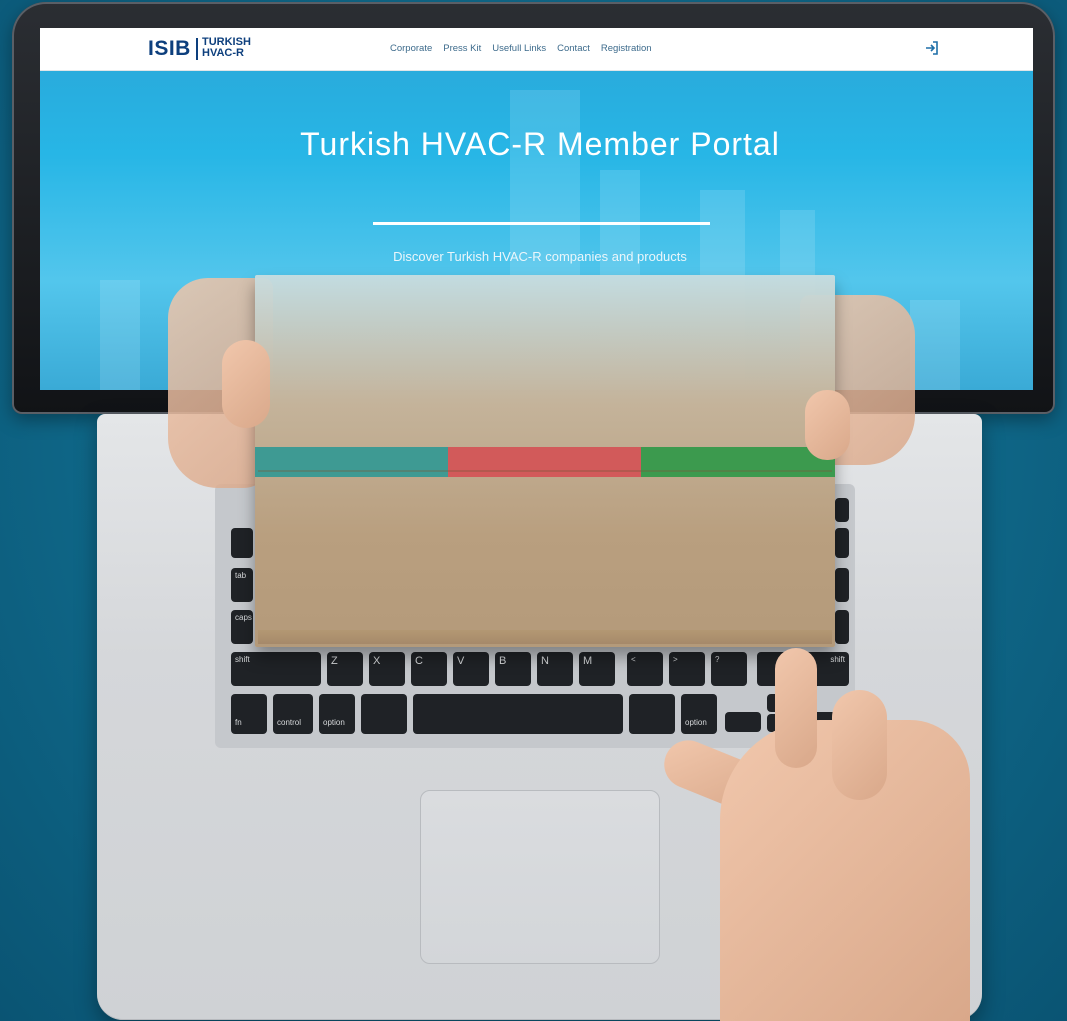 The image size is (1067, 1021). I want to click on logo-divider, so click(197, 49).